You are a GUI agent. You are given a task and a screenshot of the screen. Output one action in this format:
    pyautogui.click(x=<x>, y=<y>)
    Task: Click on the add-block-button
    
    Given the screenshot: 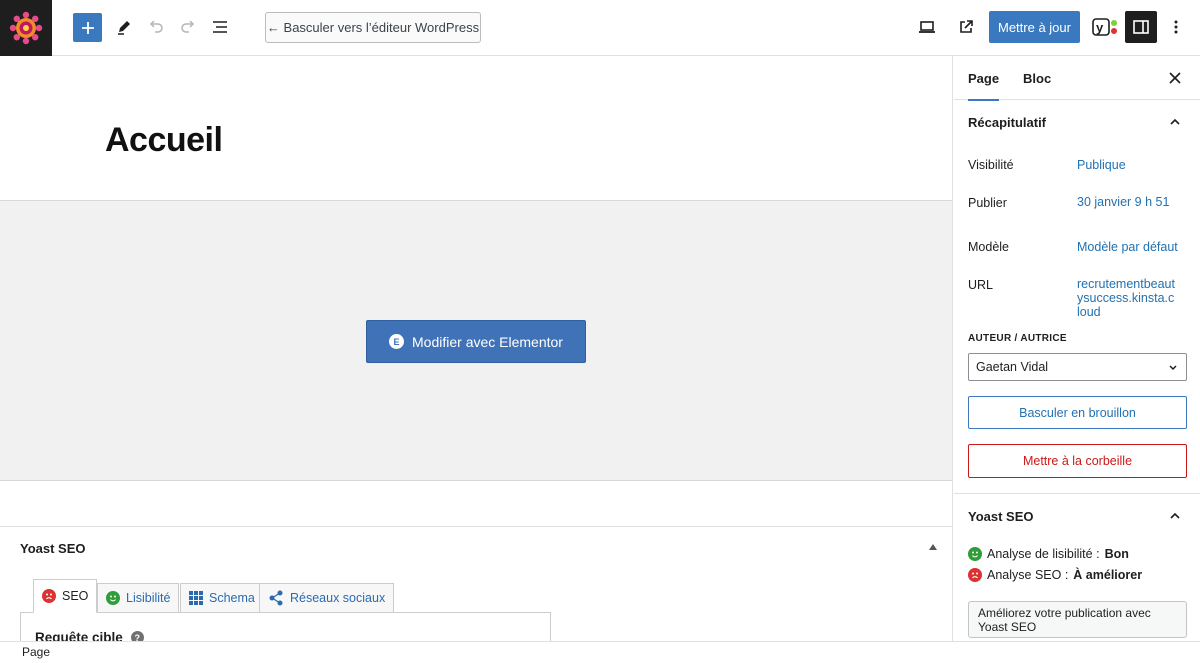 What is the action you would take?
    pyautogui.click(x=87, y=27)
    